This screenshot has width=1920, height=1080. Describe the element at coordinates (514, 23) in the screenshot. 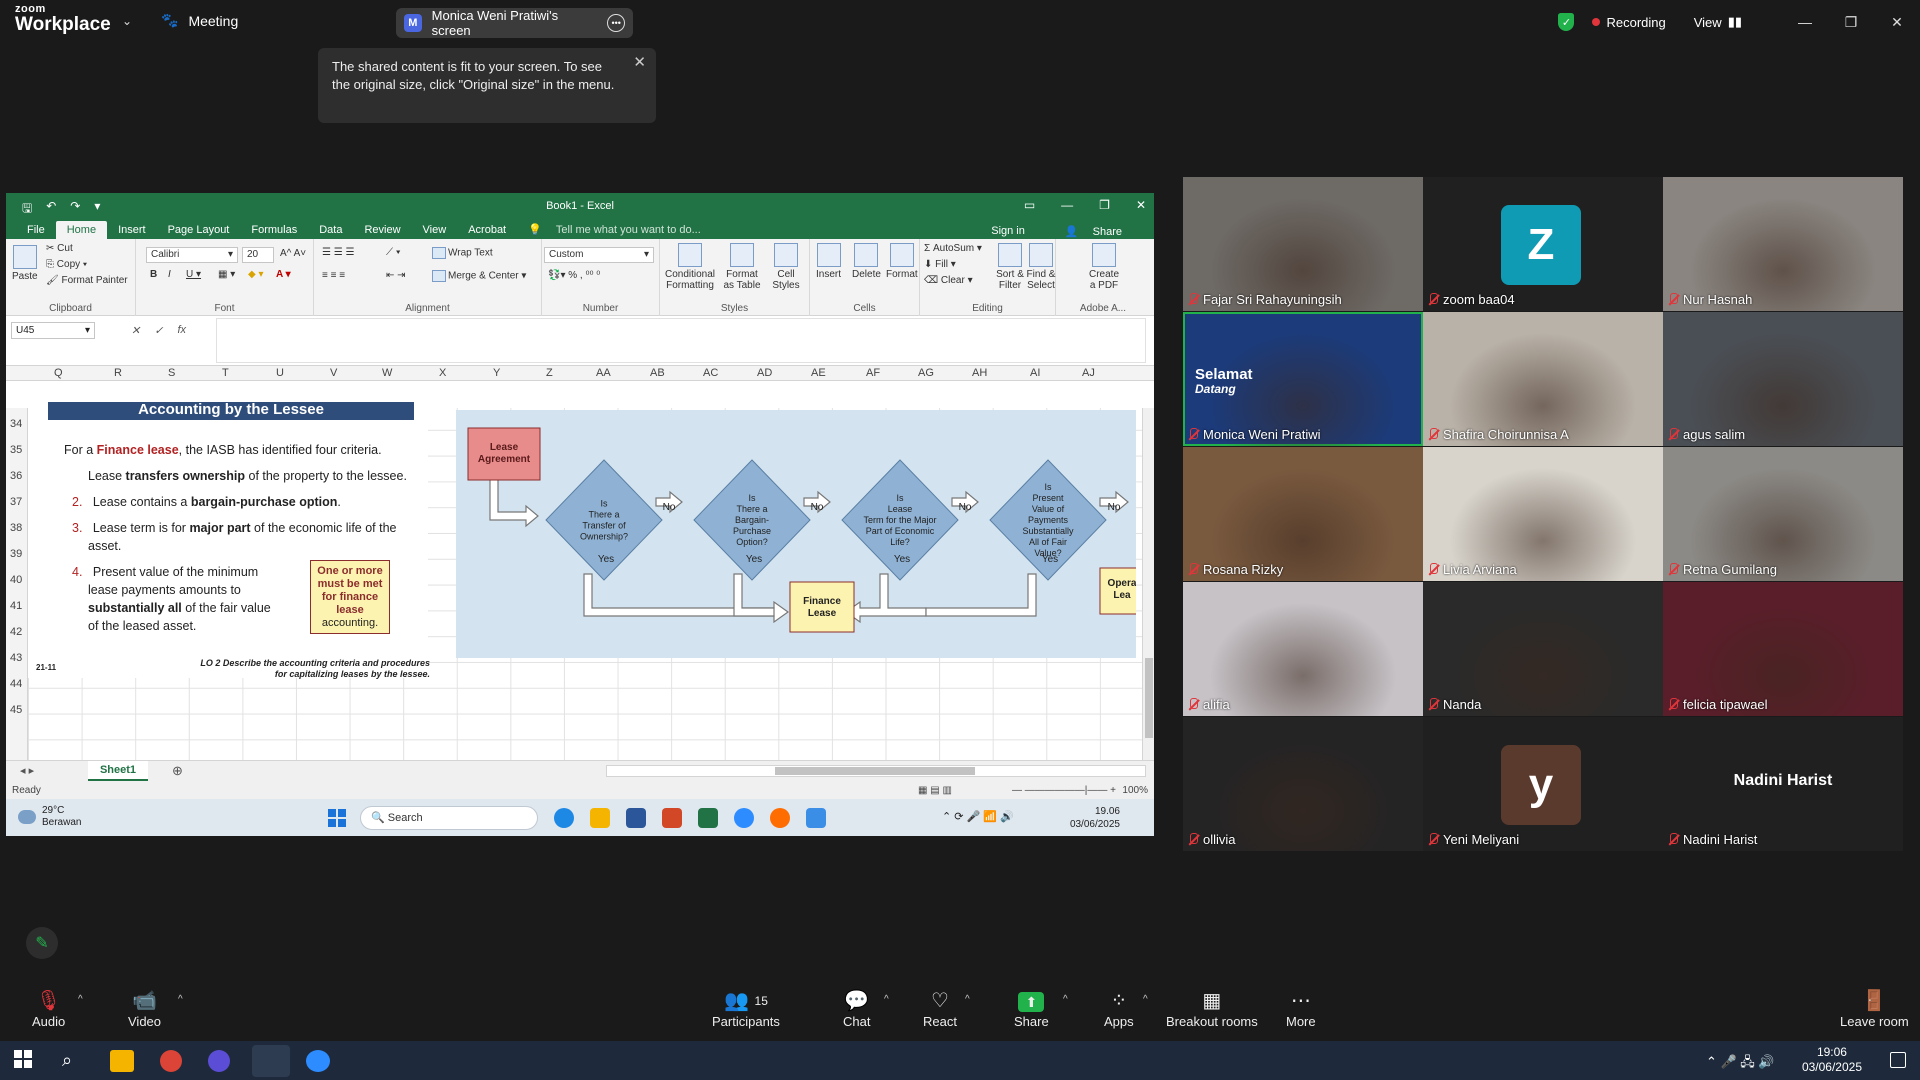

I see `shared-screen-indicator: M Monica Weni Pratiwi's screen •••` at that location.